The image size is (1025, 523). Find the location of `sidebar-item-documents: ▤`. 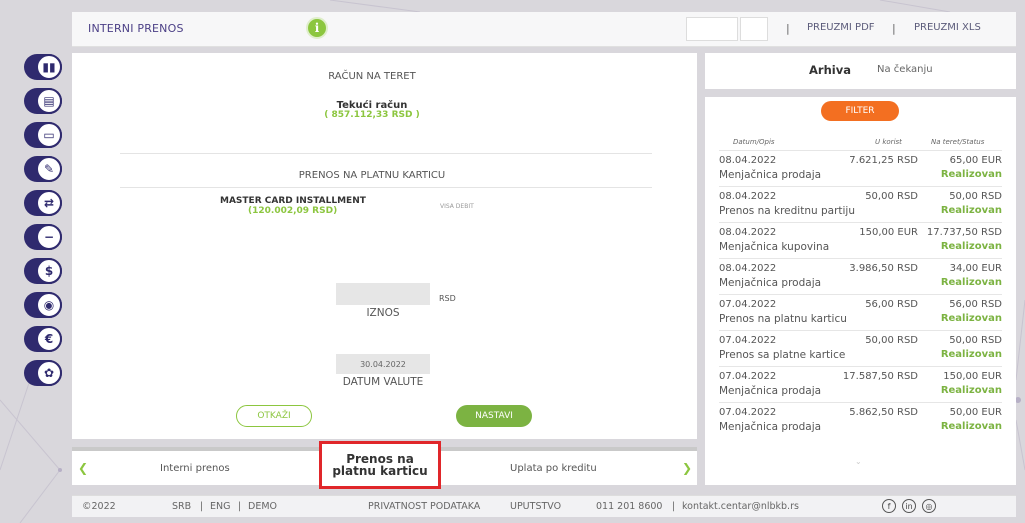

sidebar-item-documents: ▤ is located at coordinates (43, 101).